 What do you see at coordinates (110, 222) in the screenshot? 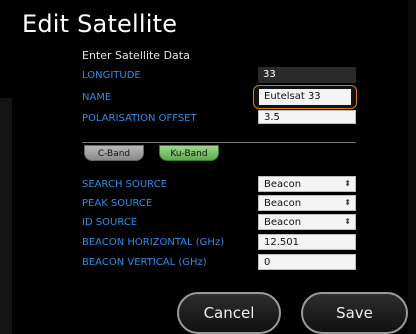
I see `id-source-label: ID SOURCE` at bounding box center [110, 222].